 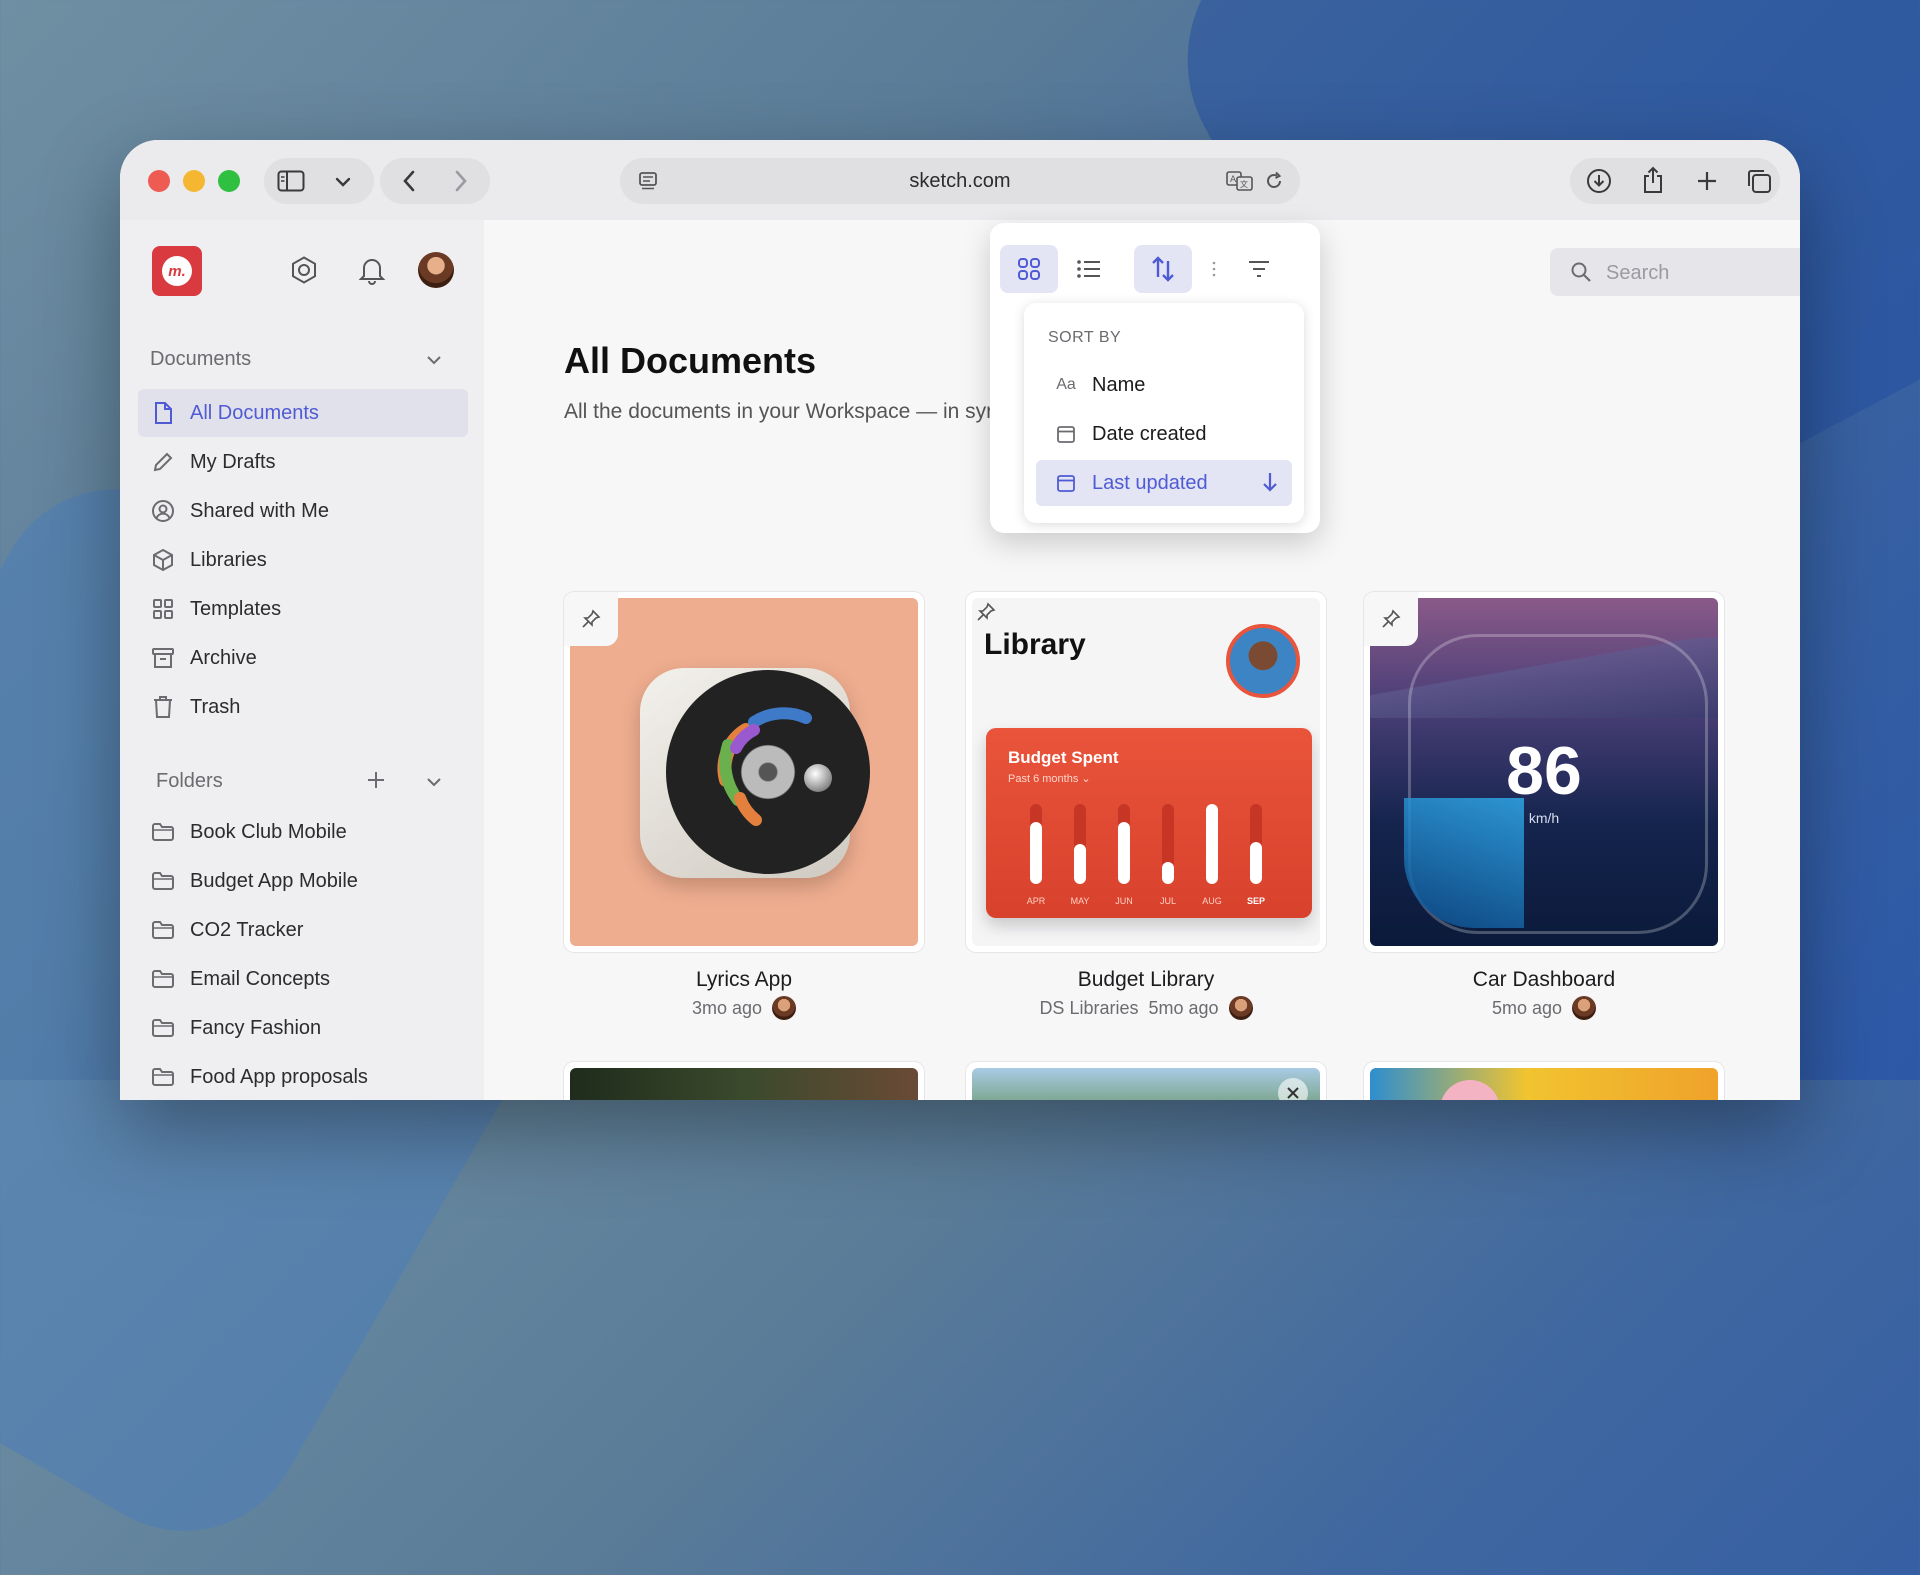 I want to click on address-bar: sketch.com A文, so click(x=960, y=181).